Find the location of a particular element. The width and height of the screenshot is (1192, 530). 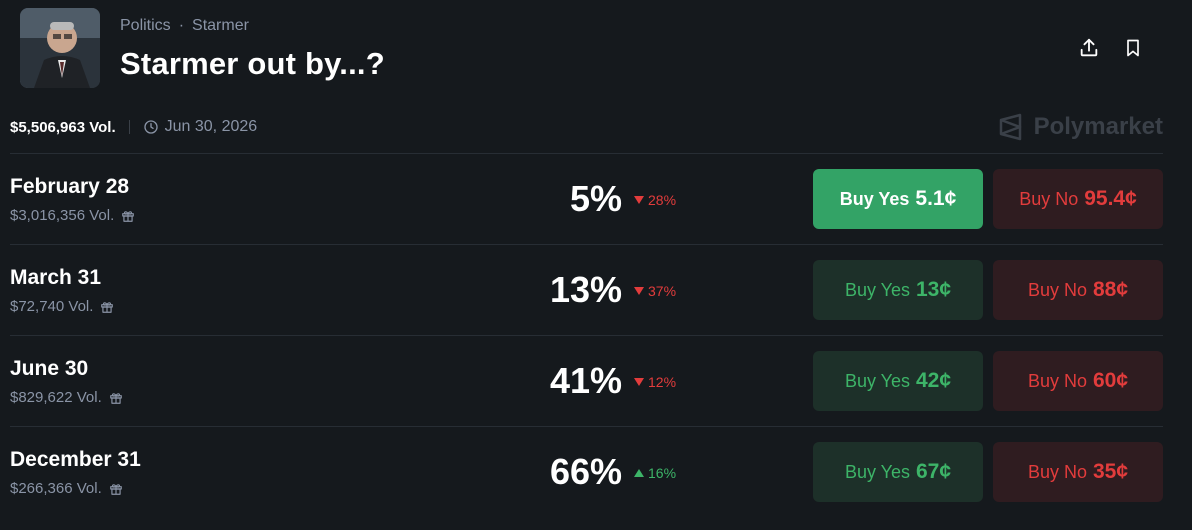

end-date-text: Jun 30, 2026 is located at coordinates (211, 126).